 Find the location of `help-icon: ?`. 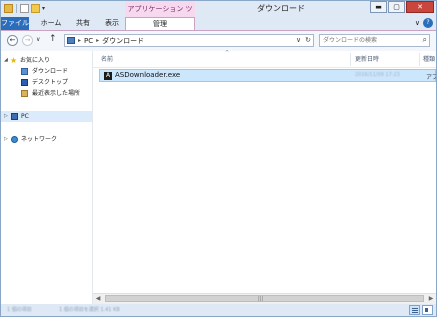

help-icon: ? is located at coordinates (428, 23).